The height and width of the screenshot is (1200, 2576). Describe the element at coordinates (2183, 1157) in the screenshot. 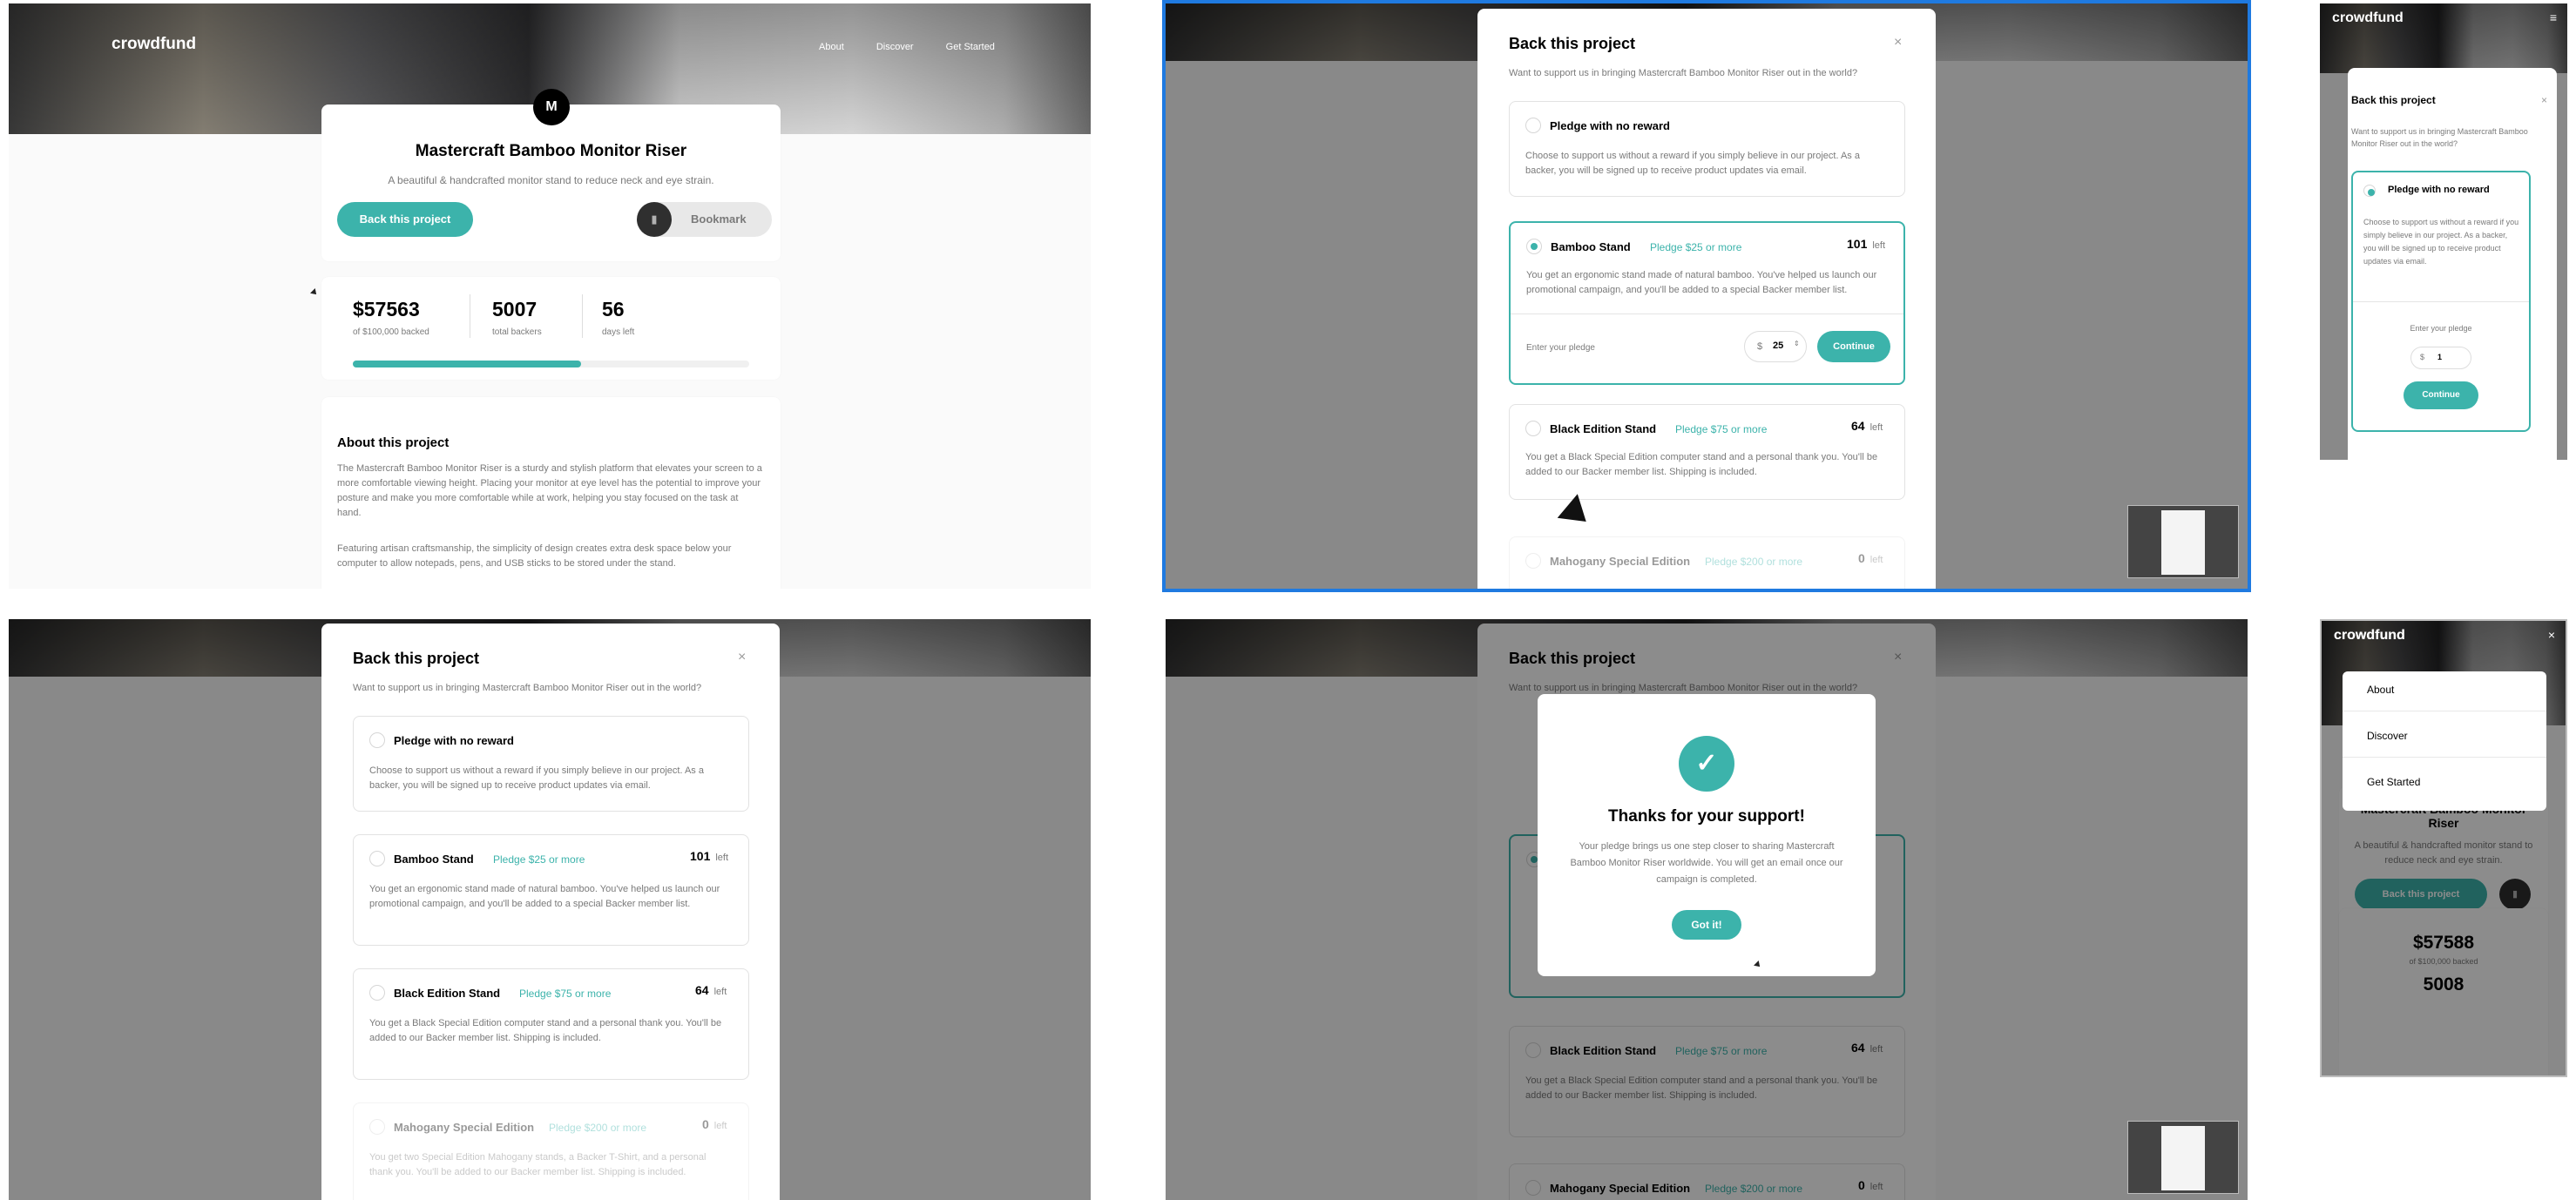

I see `screen-thumbnail` at that location.